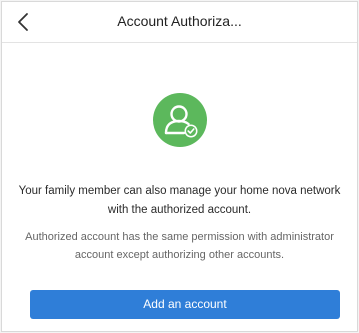  Describe the element at coordinates (185, 304) in the screenshot. I see `add-account-button: Add an account` at that location.